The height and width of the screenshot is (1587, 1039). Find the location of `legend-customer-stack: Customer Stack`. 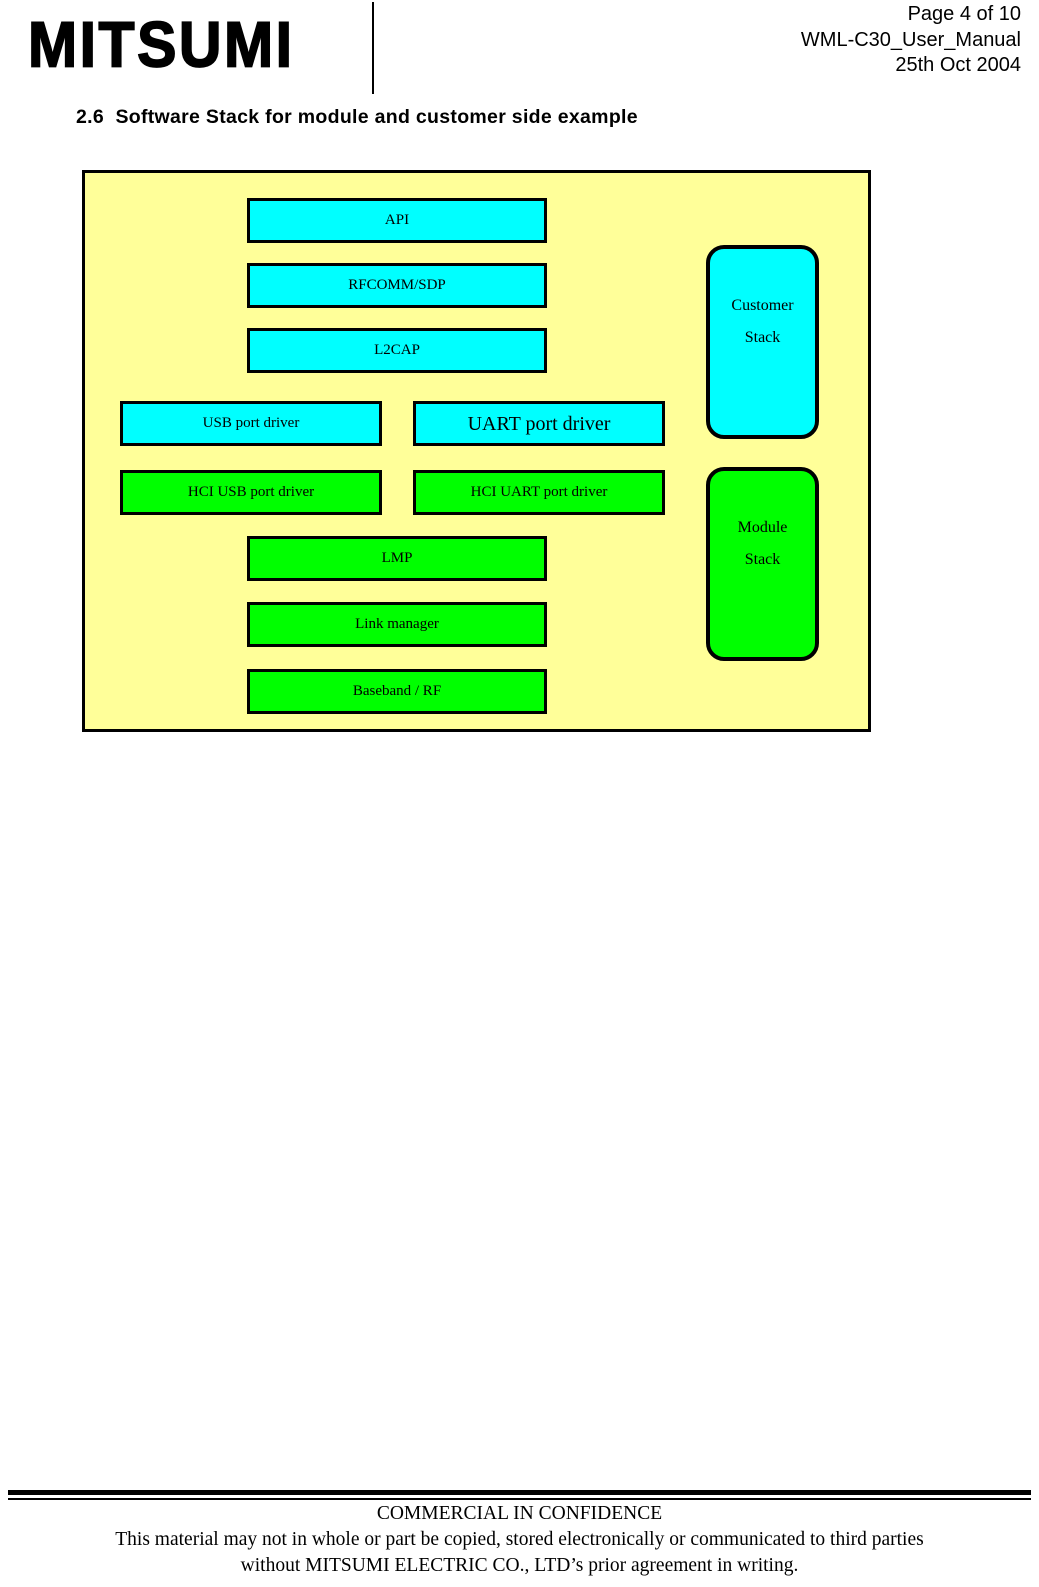

legend-customer-stack: Customer Stack is located at coordinates (762, 342).